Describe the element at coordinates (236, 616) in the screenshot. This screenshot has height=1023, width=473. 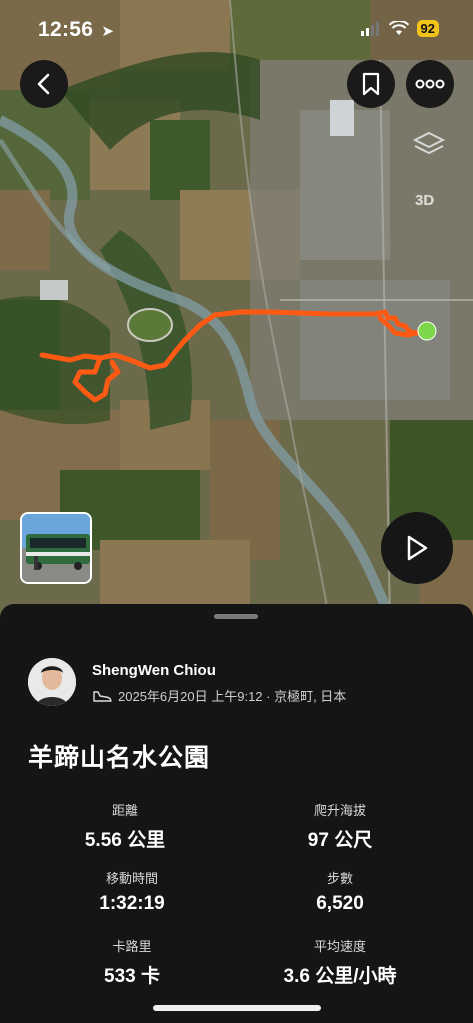
I see `sheet-grabber-handle` at that location.